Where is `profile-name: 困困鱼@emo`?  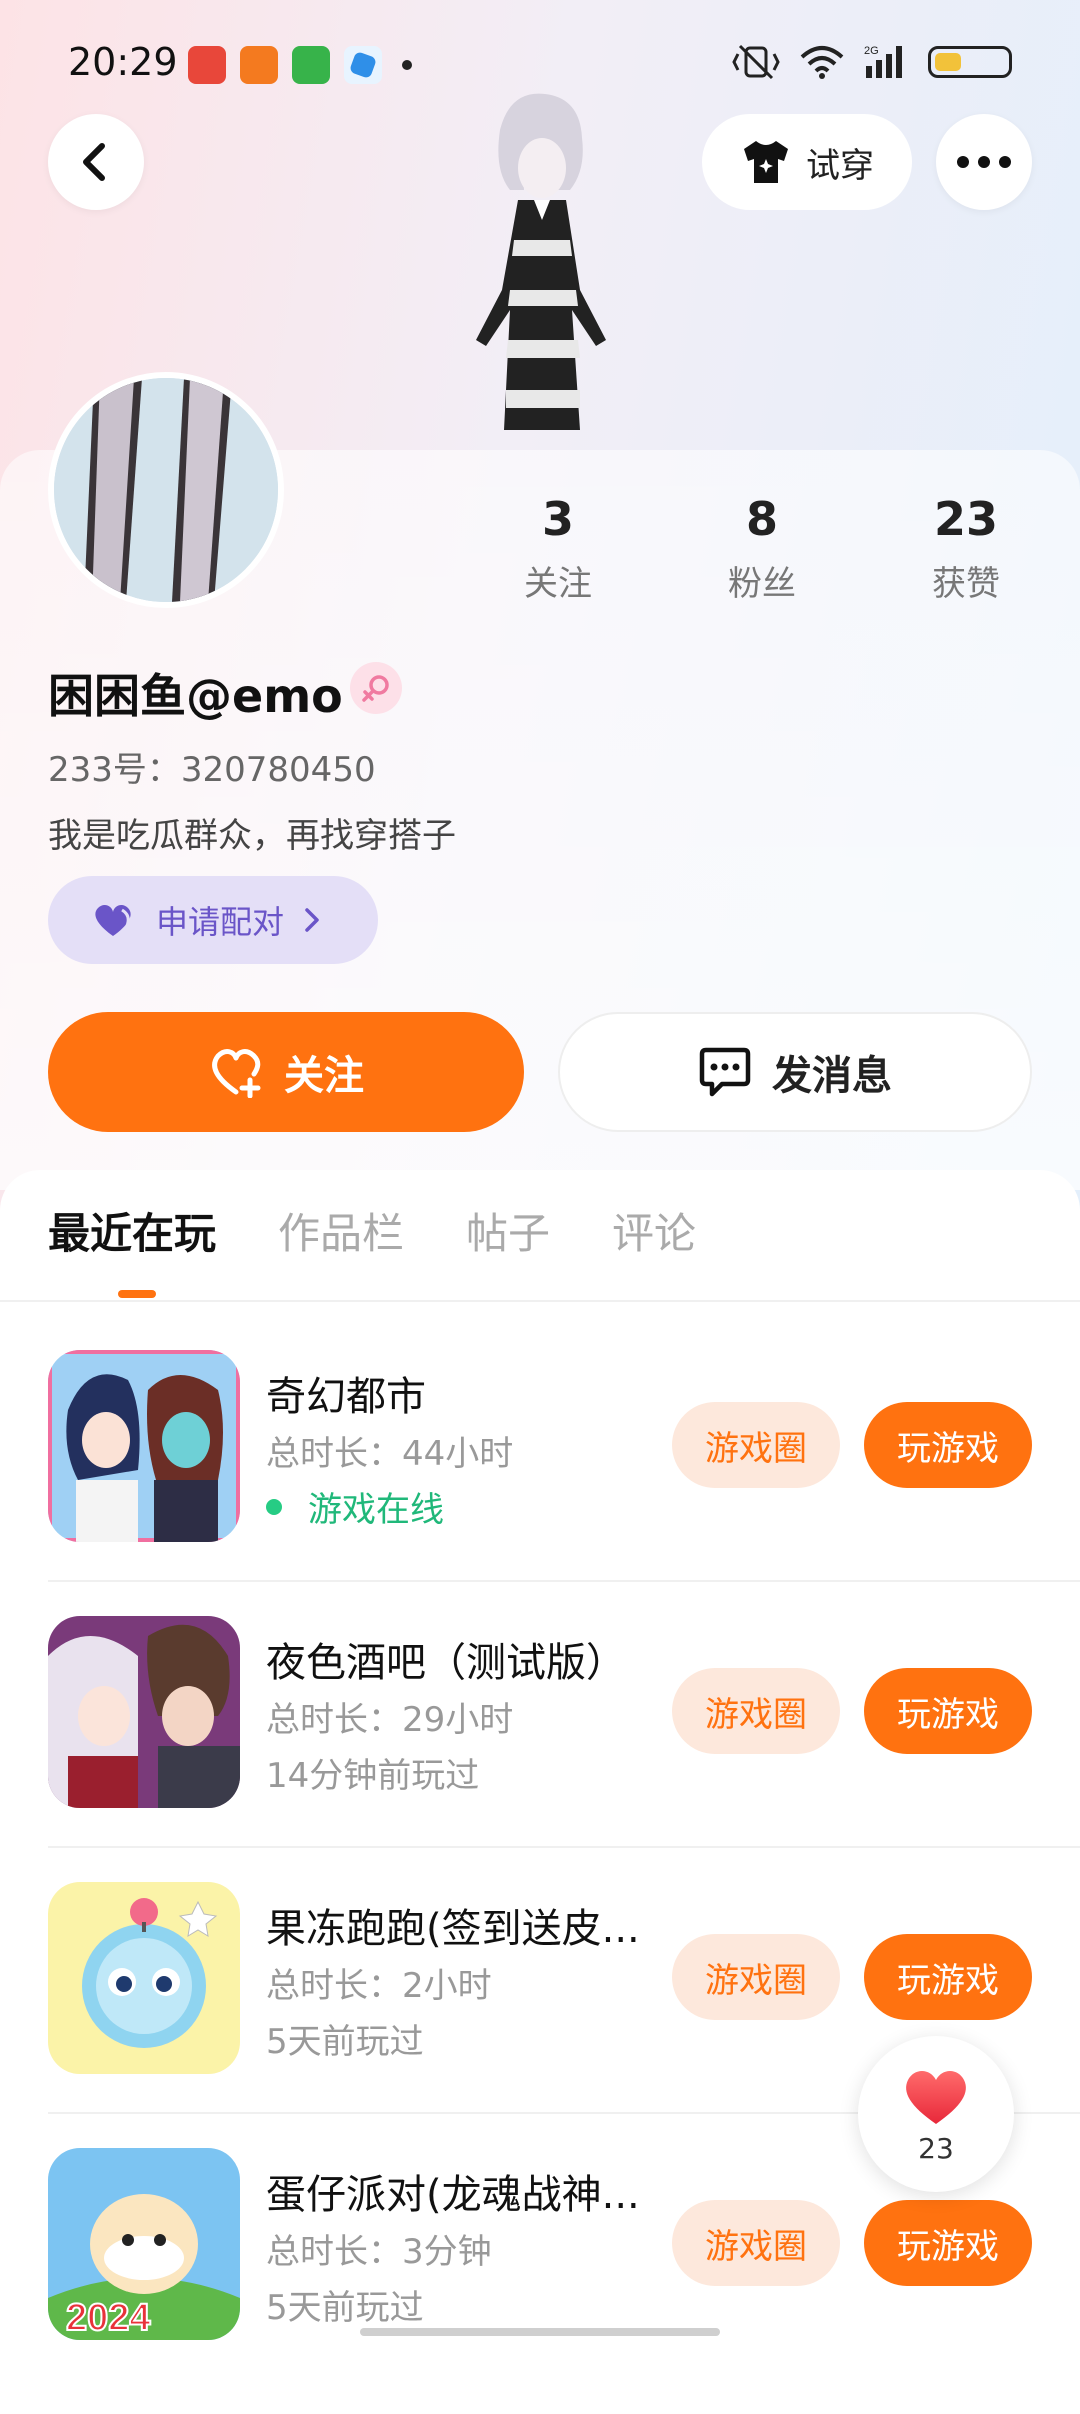 profile-name: 困困鱼@emo is located at coordinates (195, 696).